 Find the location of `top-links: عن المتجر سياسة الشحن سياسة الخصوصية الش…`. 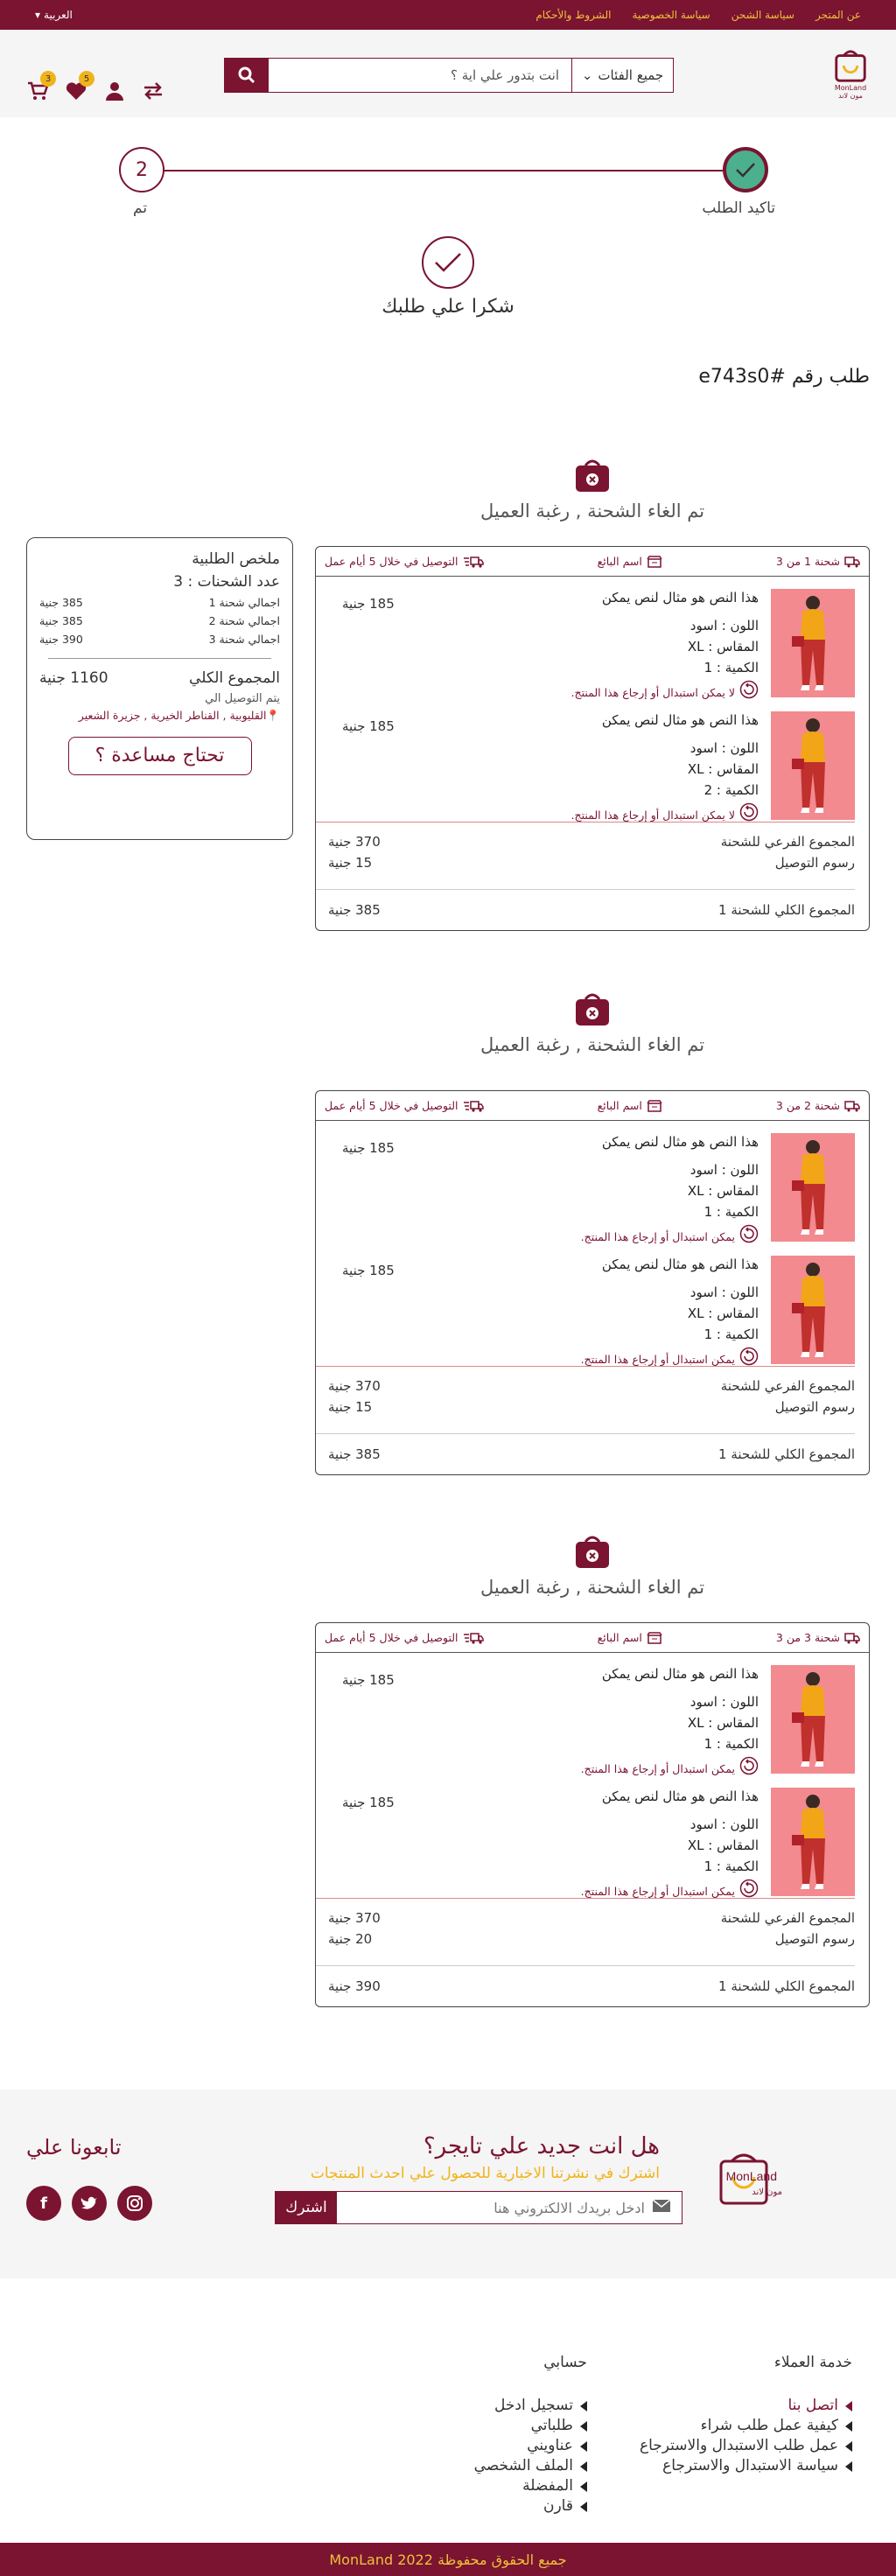

top-links: عن المتجر سياسة الشحن سياسة الخصوصية الش… is located at coordinates (698, 15).